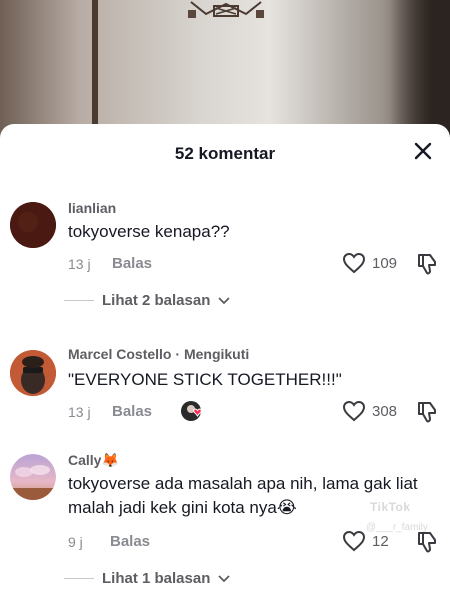 The height and width of the screenshot is (600, 450). I want to click on like-count: 12, so click(380, 541).